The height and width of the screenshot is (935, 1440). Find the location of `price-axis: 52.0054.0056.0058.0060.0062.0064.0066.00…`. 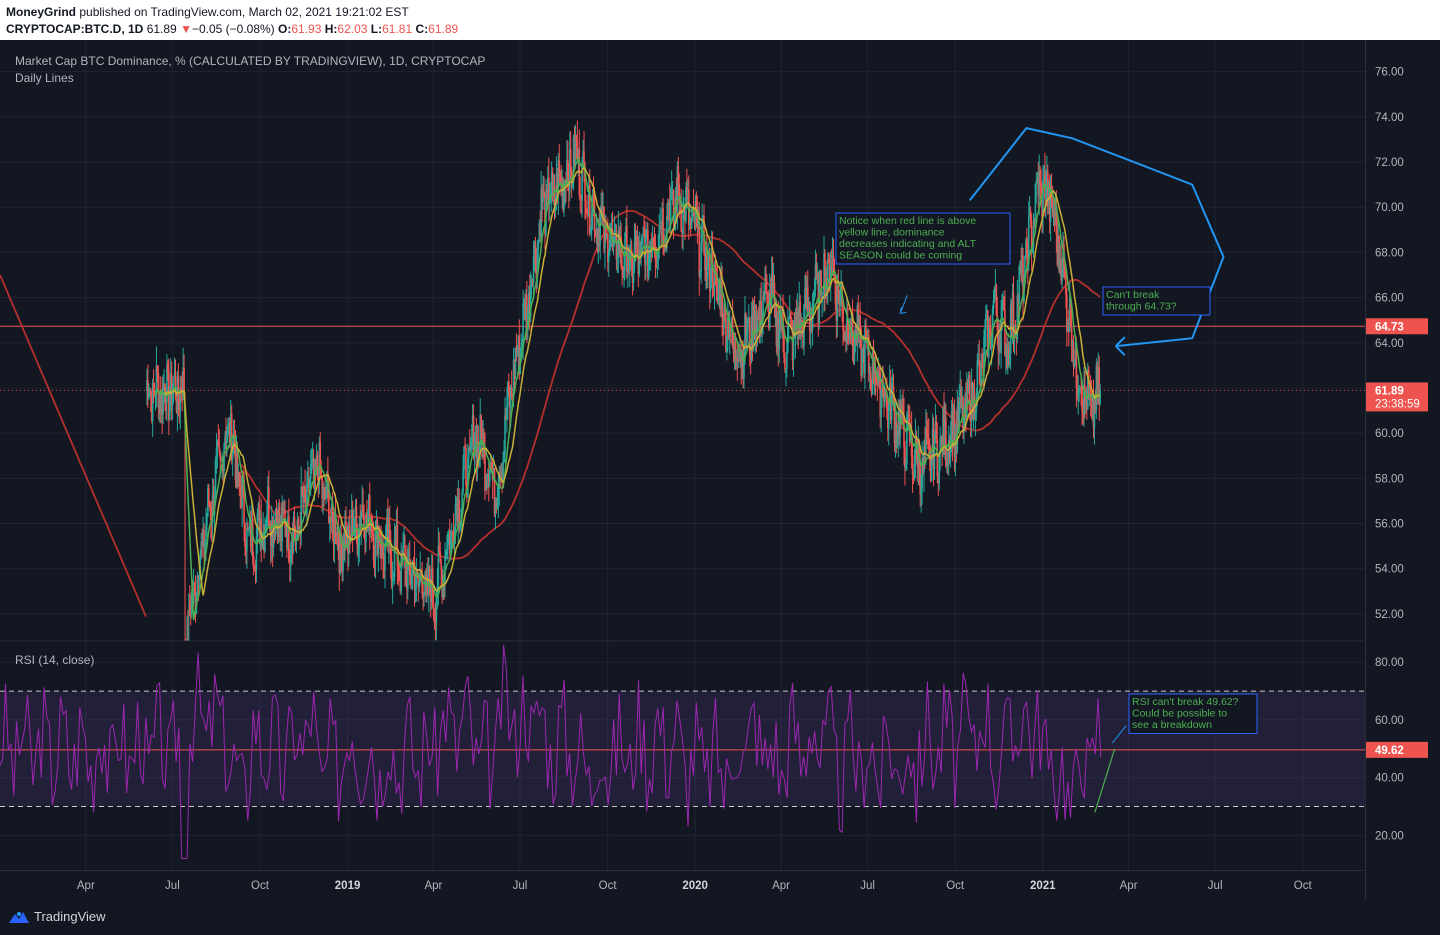

price-axis: 52.0054.0056.0058.0060.0062.0064.0066.00… is located at coordinates (1389, 455).